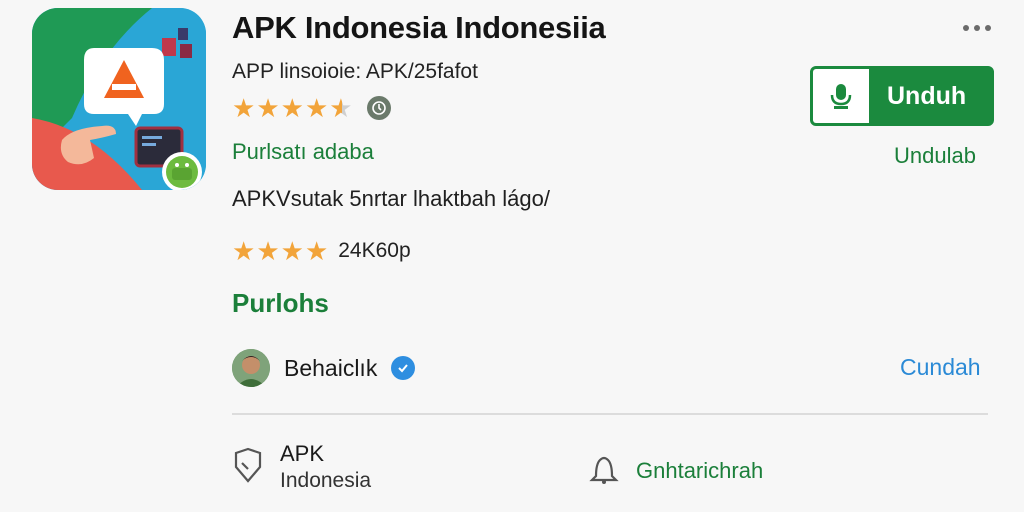 The image size is (1024, 512). I want to click on tag-icon, so click(248, 467).